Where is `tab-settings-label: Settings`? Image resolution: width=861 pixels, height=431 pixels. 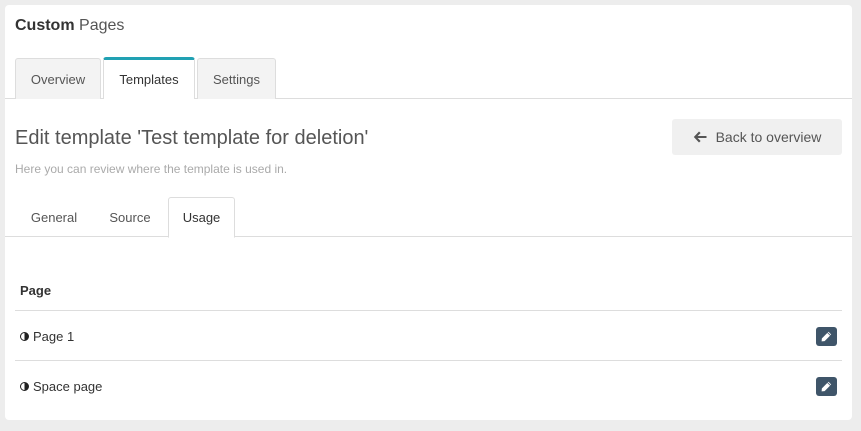
tab-settings-label: Settings is located at coordinates (236, 79).